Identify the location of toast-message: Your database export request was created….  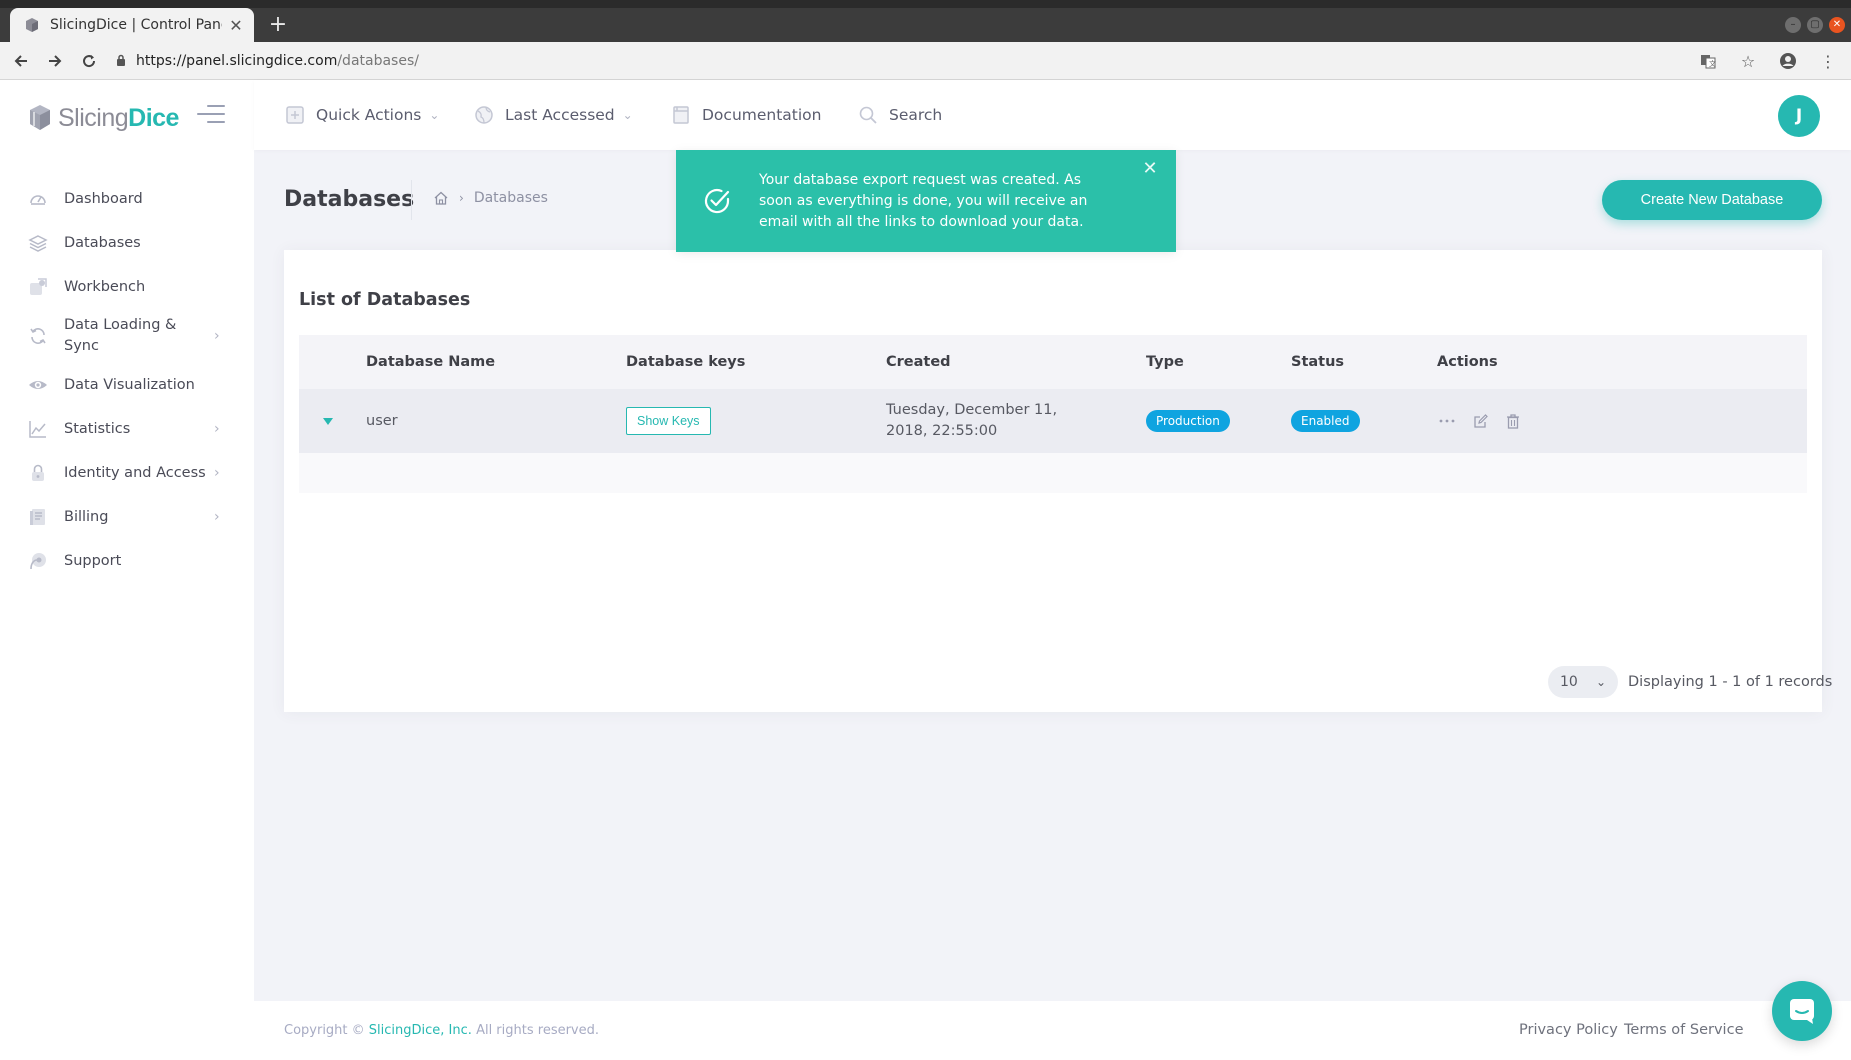
(923, 201).